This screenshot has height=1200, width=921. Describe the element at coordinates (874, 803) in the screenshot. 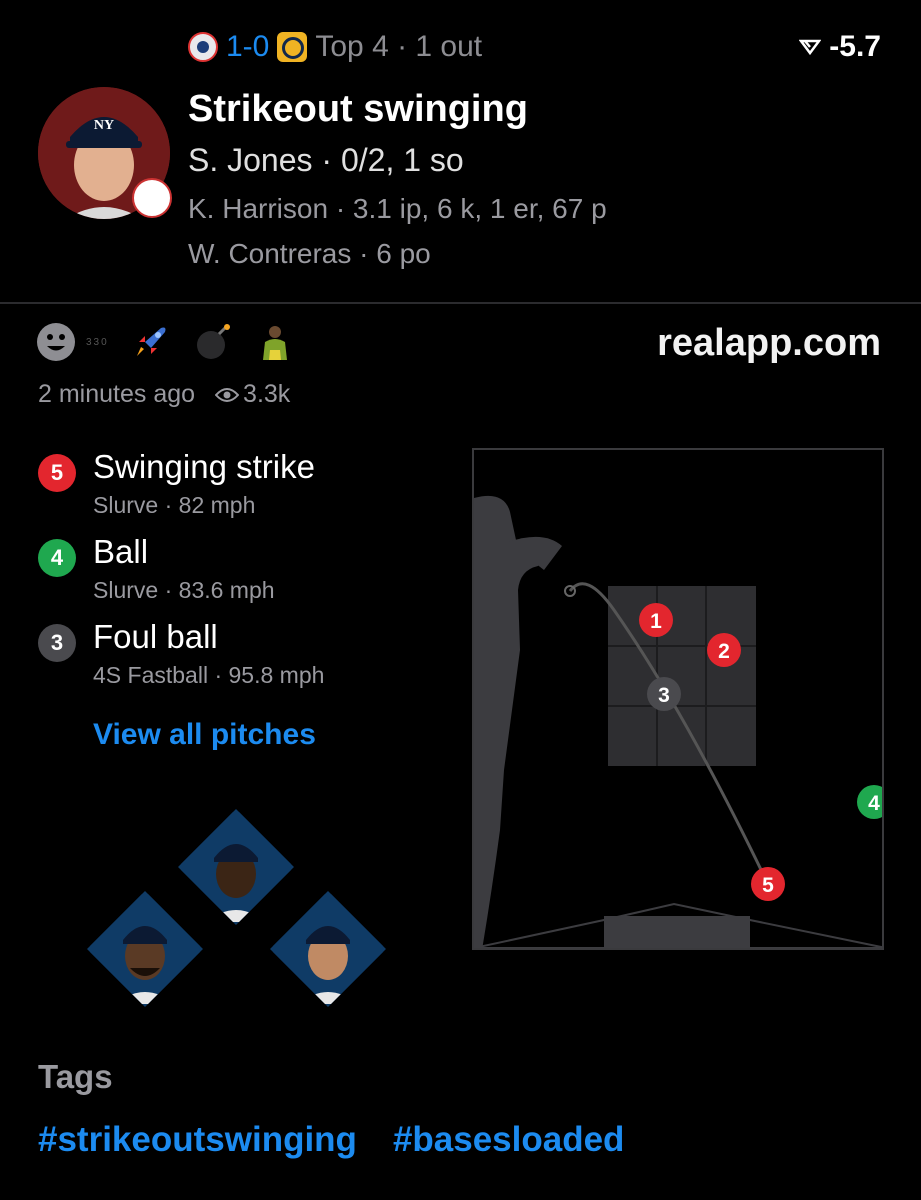

I see `svg-text: 4` at that location.